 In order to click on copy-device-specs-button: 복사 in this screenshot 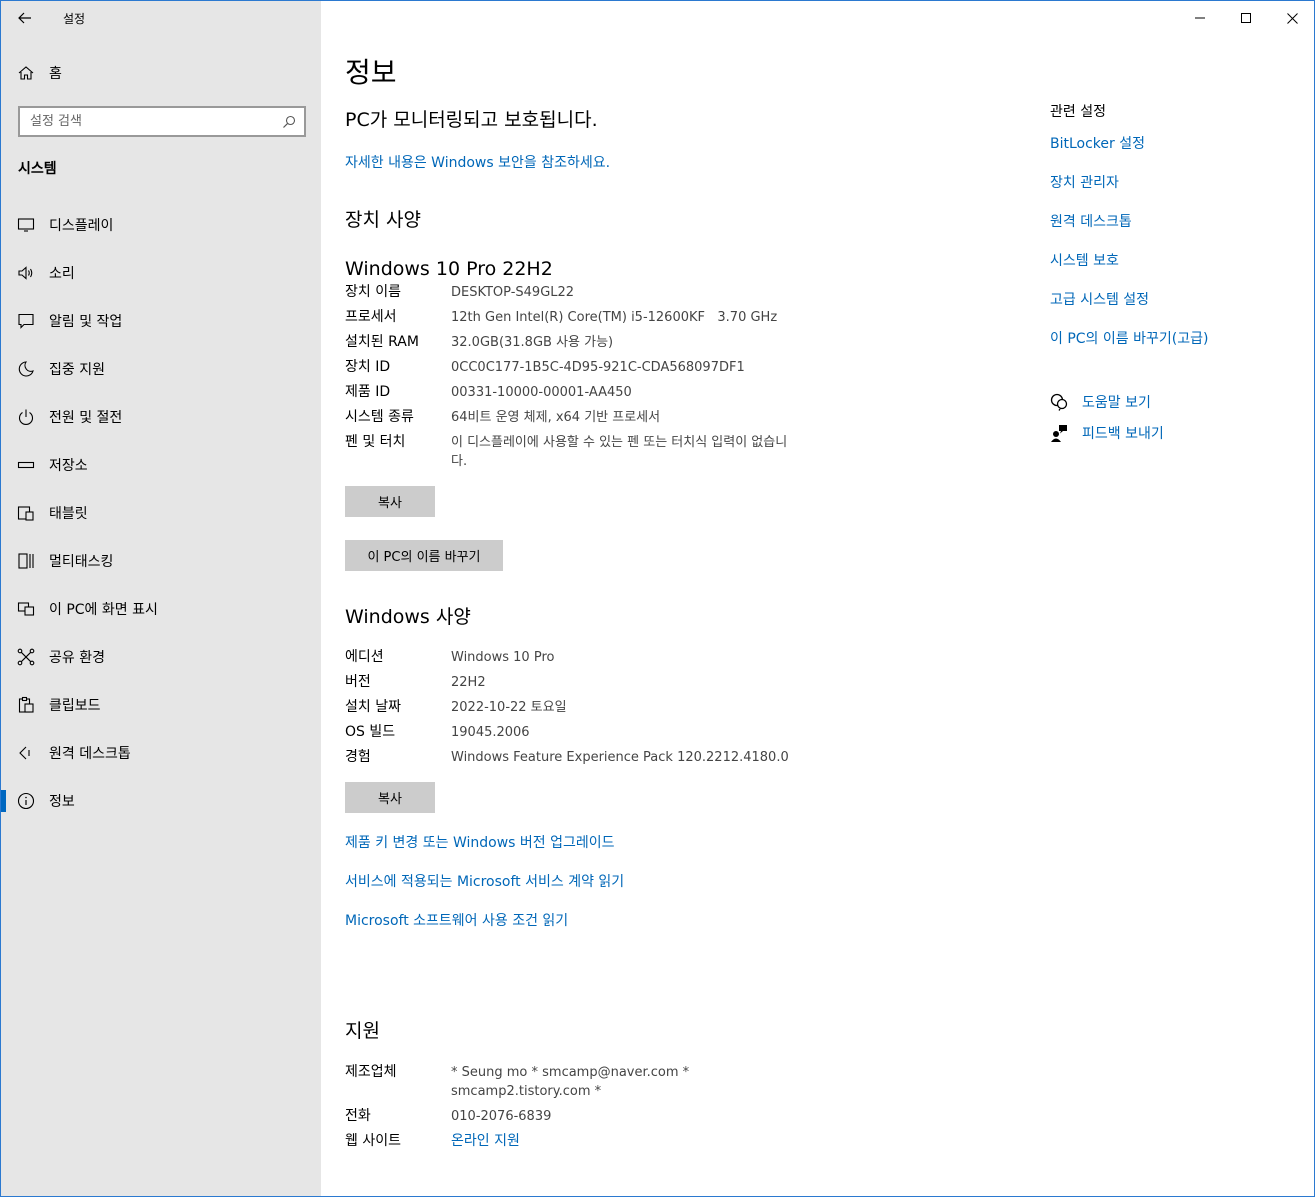, I will do `click(390, 501)`.